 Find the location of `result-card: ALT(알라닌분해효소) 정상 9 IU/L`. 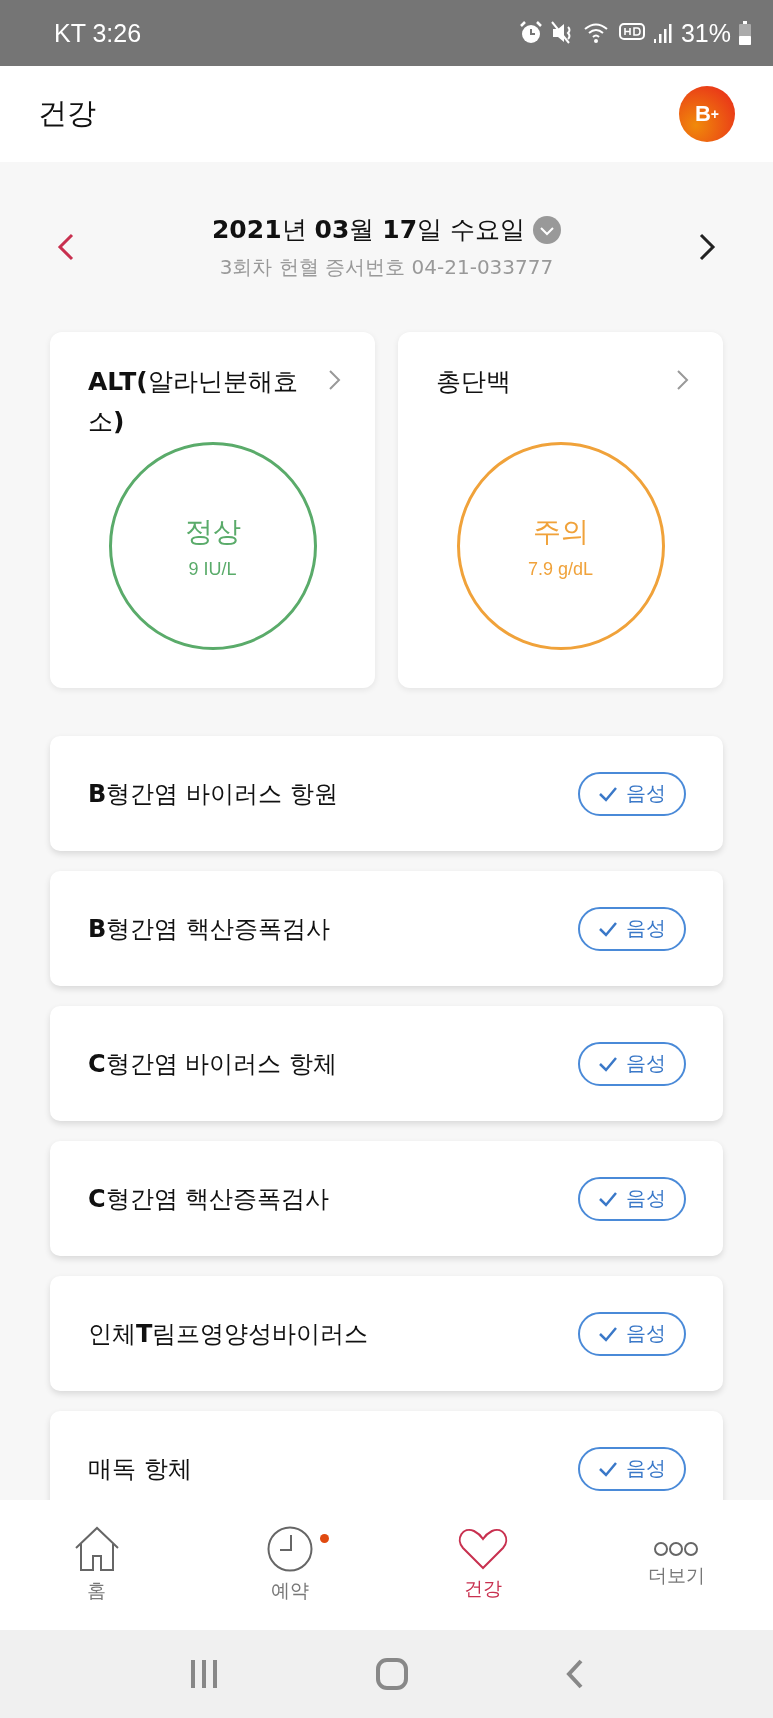

result-card: ALT(알라닌분해효소) 정상 9 IU/L is located at coordinates (212, 510).